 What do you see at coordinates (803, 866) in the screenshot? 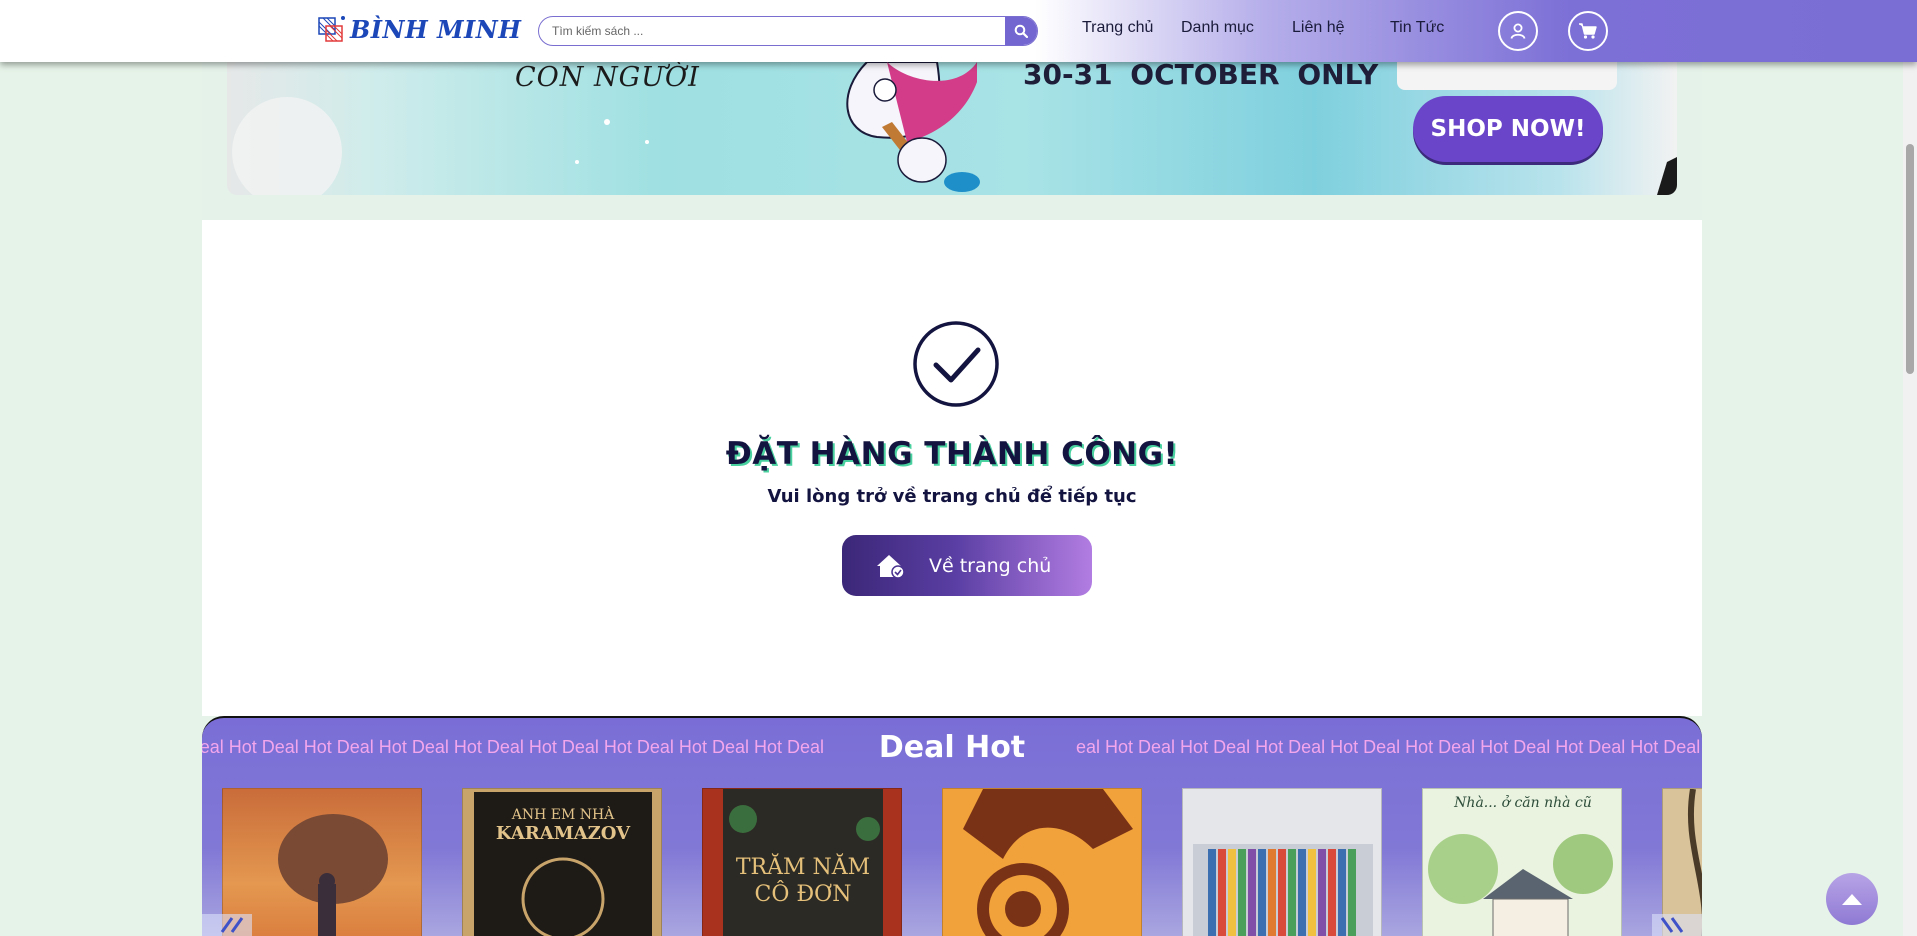
I see `book-title-line1: TRĂM NĂM` at bounding box center [803, 866].